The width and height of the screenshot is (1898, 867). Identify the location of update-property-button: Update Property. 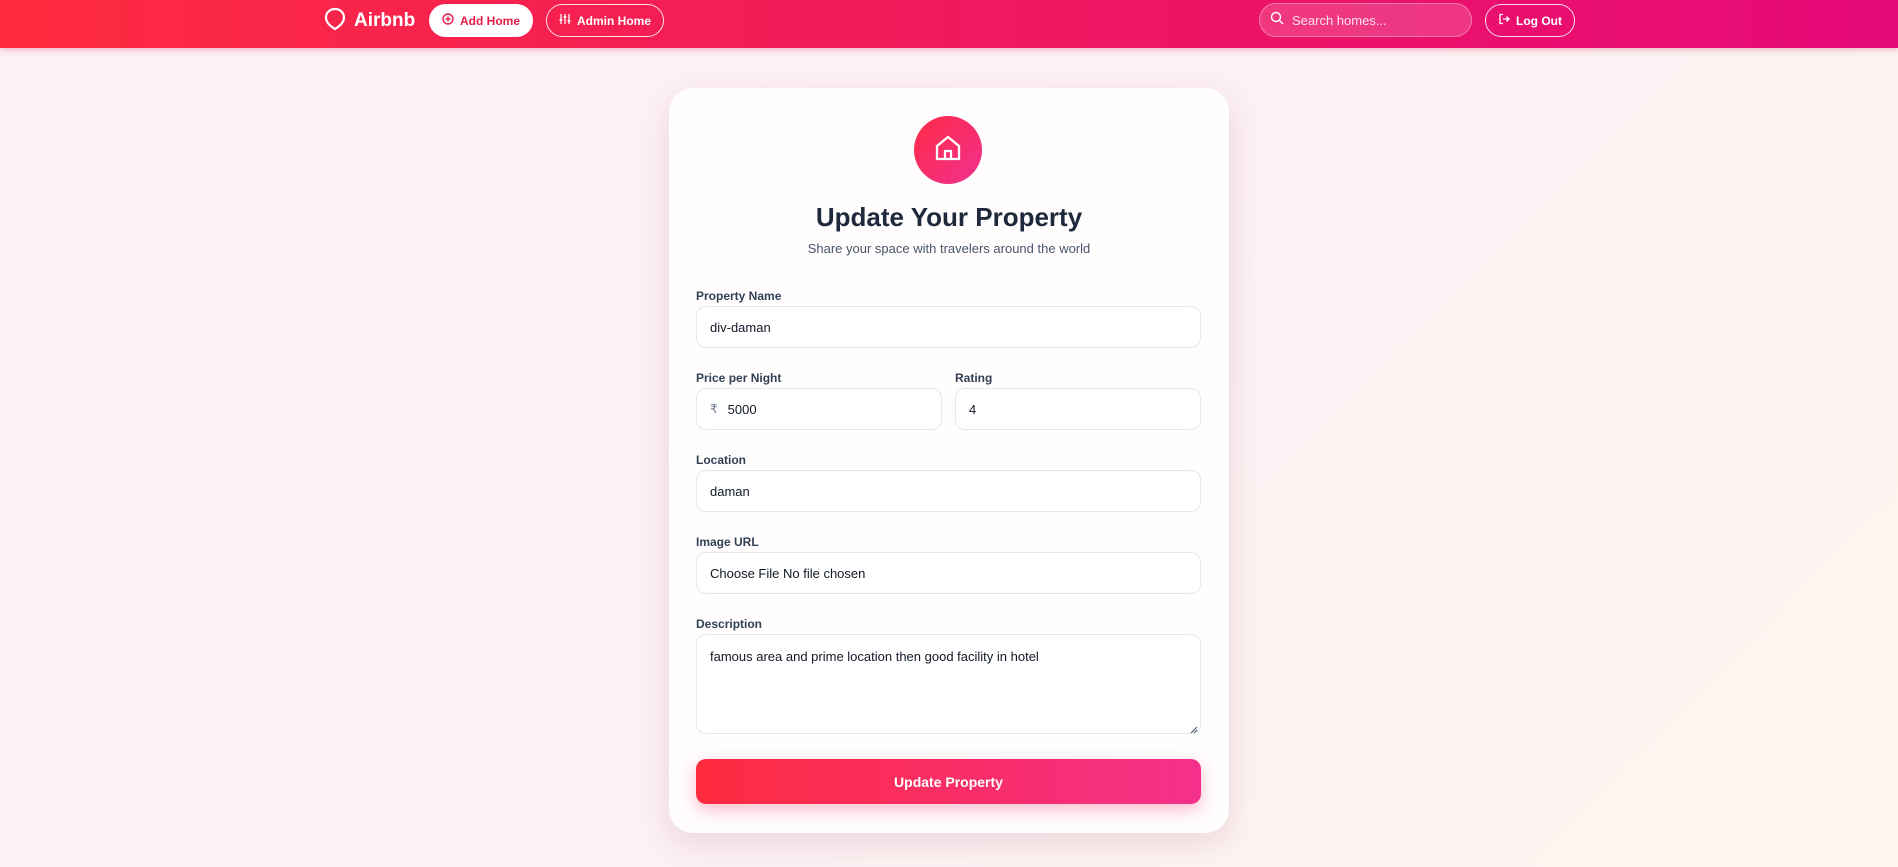
(948, 781).